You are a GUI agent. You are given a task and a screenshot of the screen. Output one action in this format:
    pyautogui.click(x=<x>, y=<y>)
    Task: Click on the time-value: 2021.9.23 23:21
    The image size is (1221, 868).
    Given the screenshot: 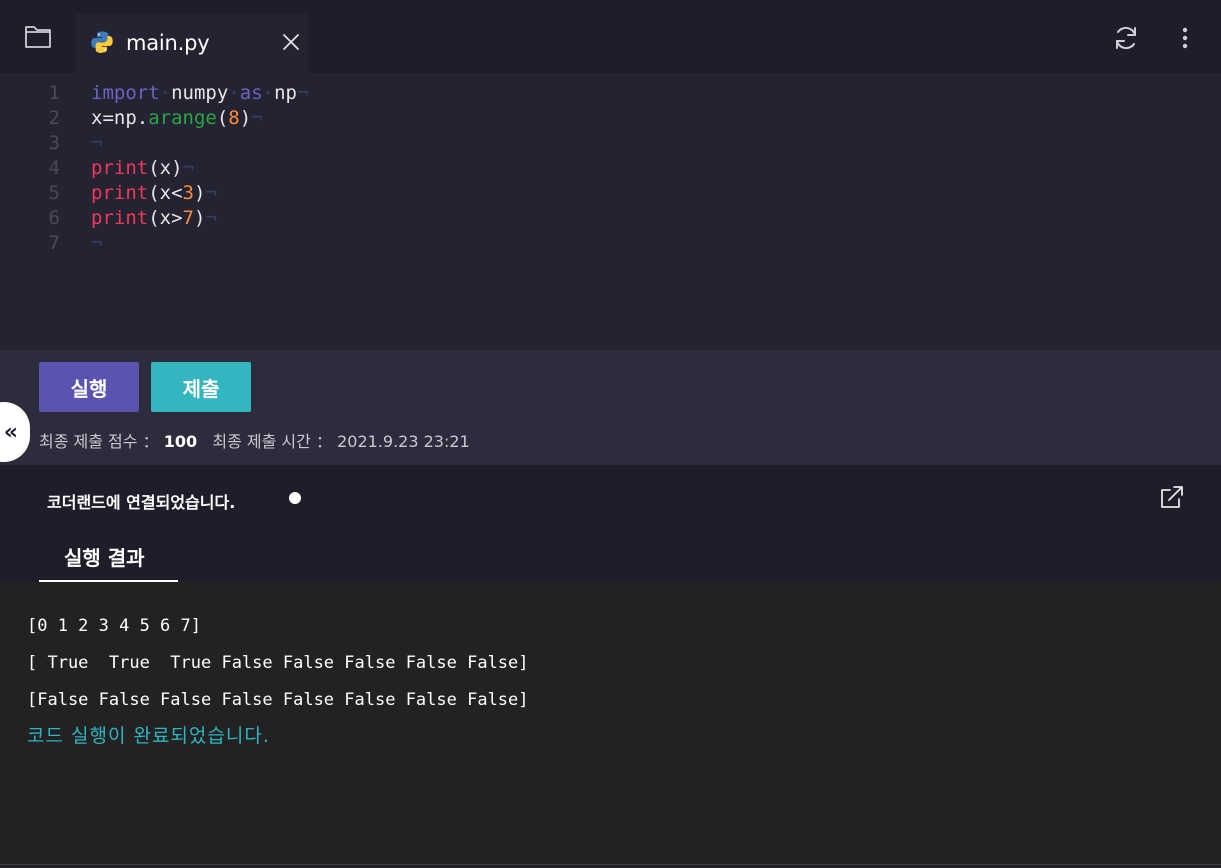 What is the action you would take?
    pyautogui.click(x=403, y=441)
    